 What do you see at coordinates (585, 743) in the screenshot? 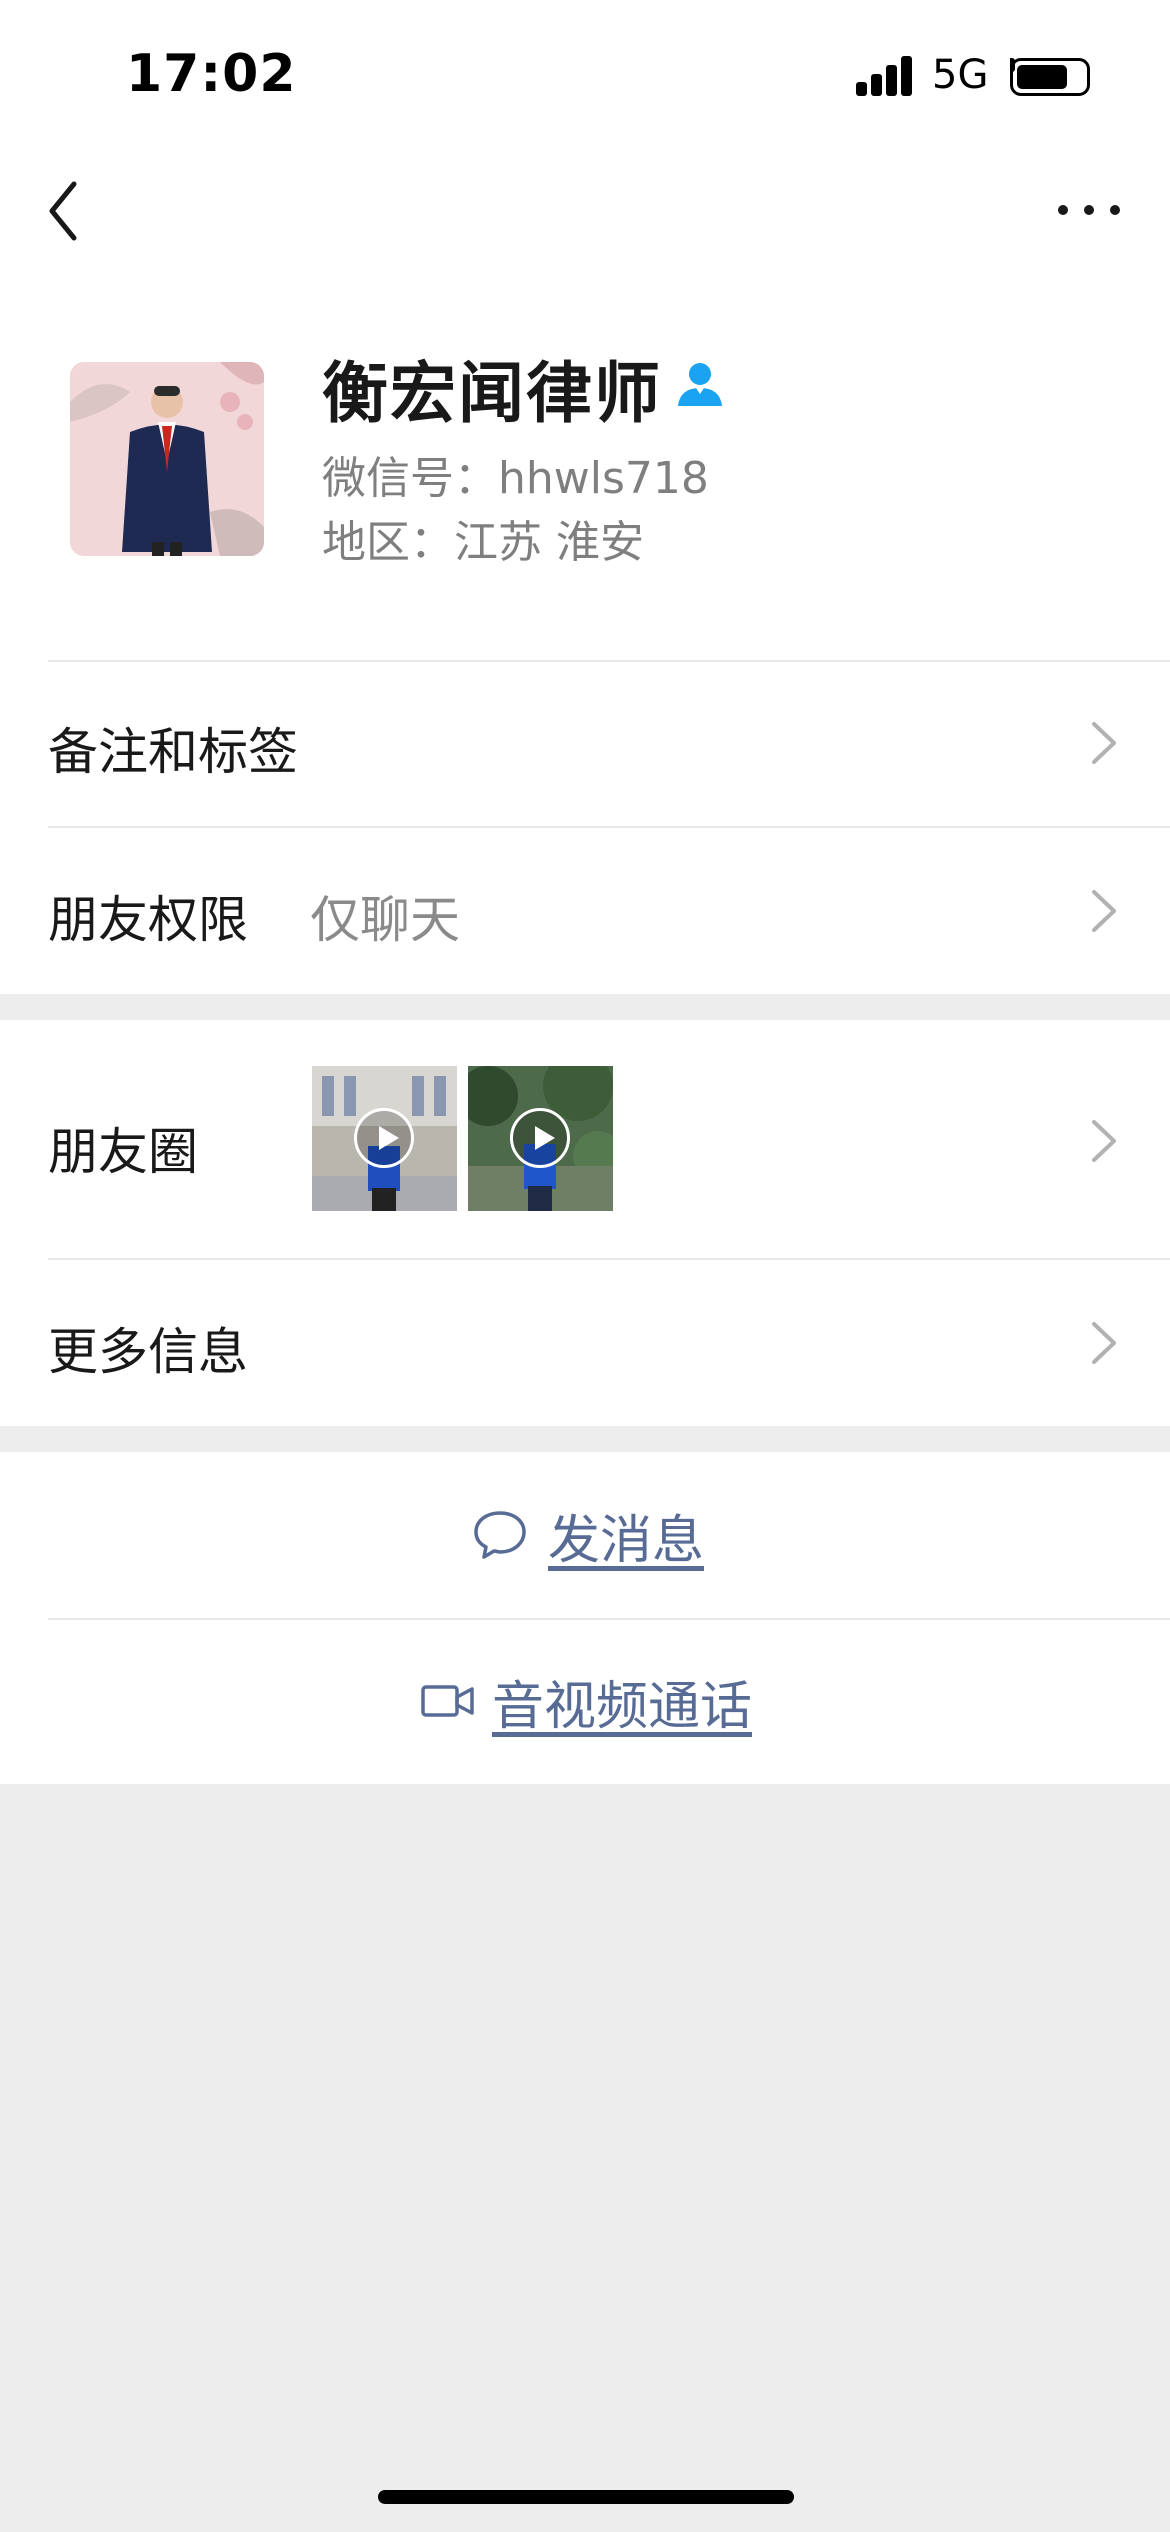
I see `remark-row: 备注和标签` at bounding box center [585, 743].